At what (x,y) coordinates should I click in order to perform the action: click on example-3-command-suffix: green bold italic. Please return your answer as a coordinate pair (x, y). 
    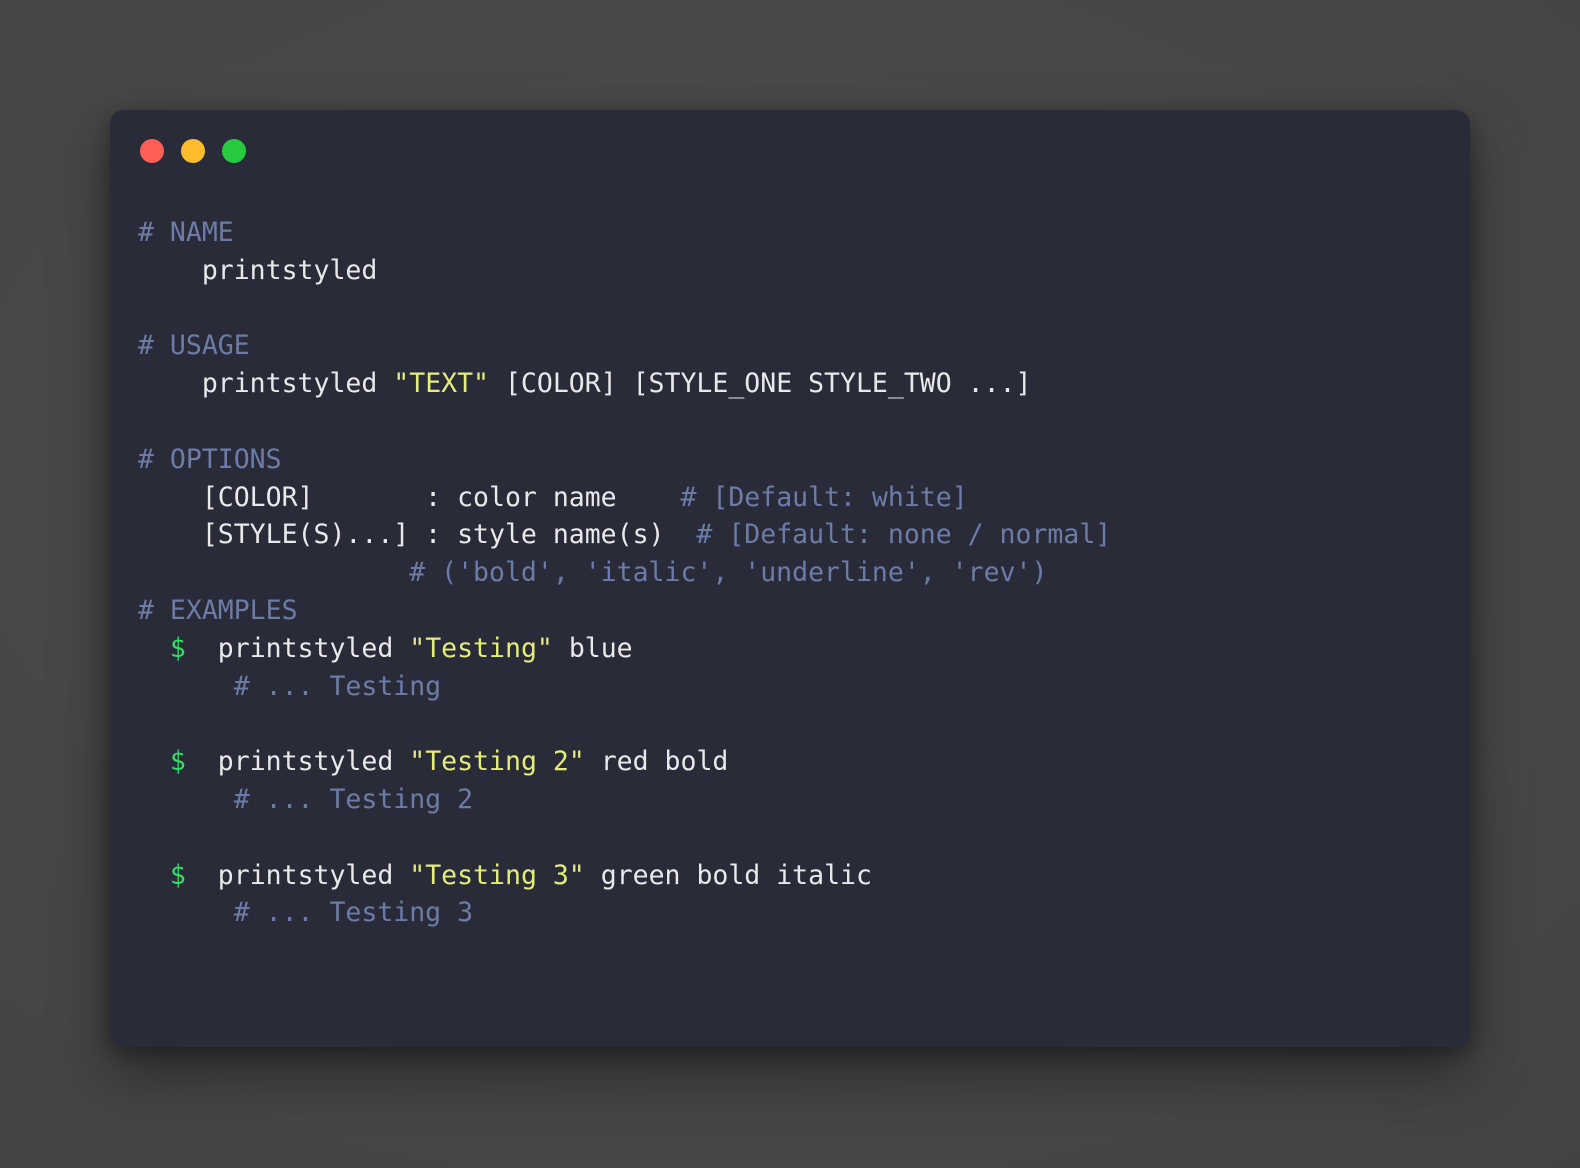
    Looking at the image, I should click on (728, 875).